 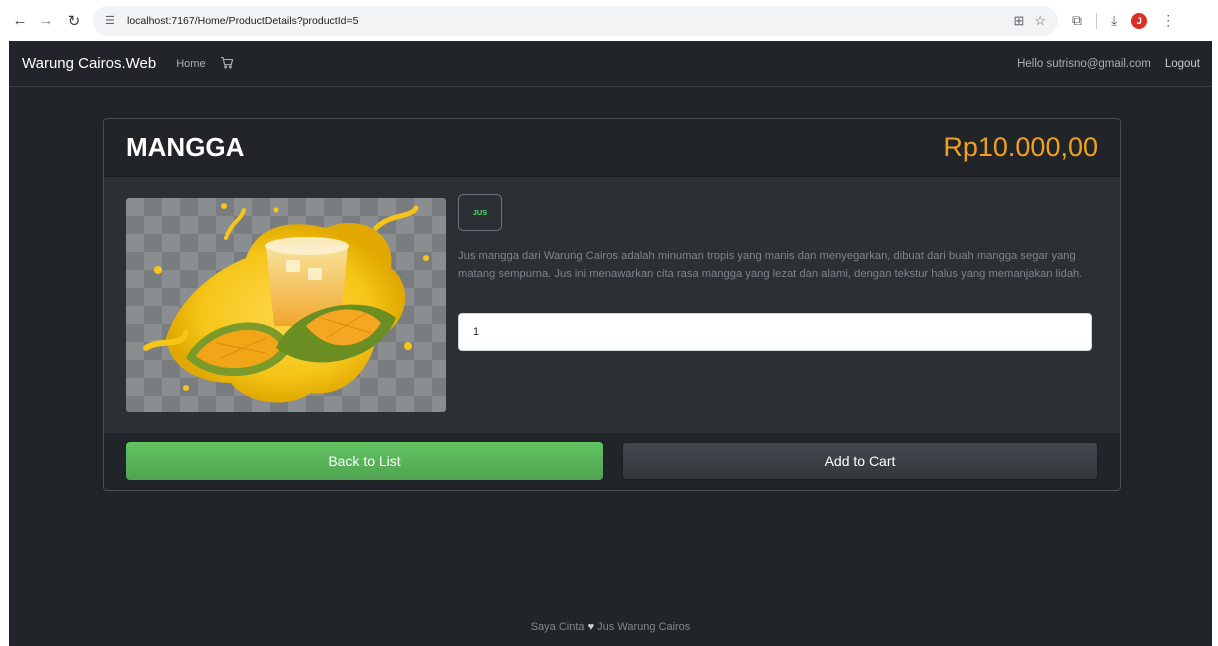 What do you see at coordinates (1096, 20) in the screenshot?
I see `toolbar-divider` at bounding box center [1096, 20].